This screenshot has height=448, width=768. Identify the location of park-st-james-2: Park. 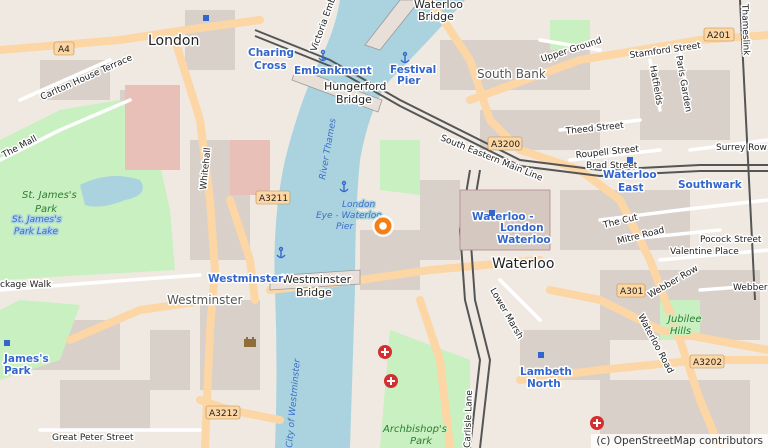
(46, 209).